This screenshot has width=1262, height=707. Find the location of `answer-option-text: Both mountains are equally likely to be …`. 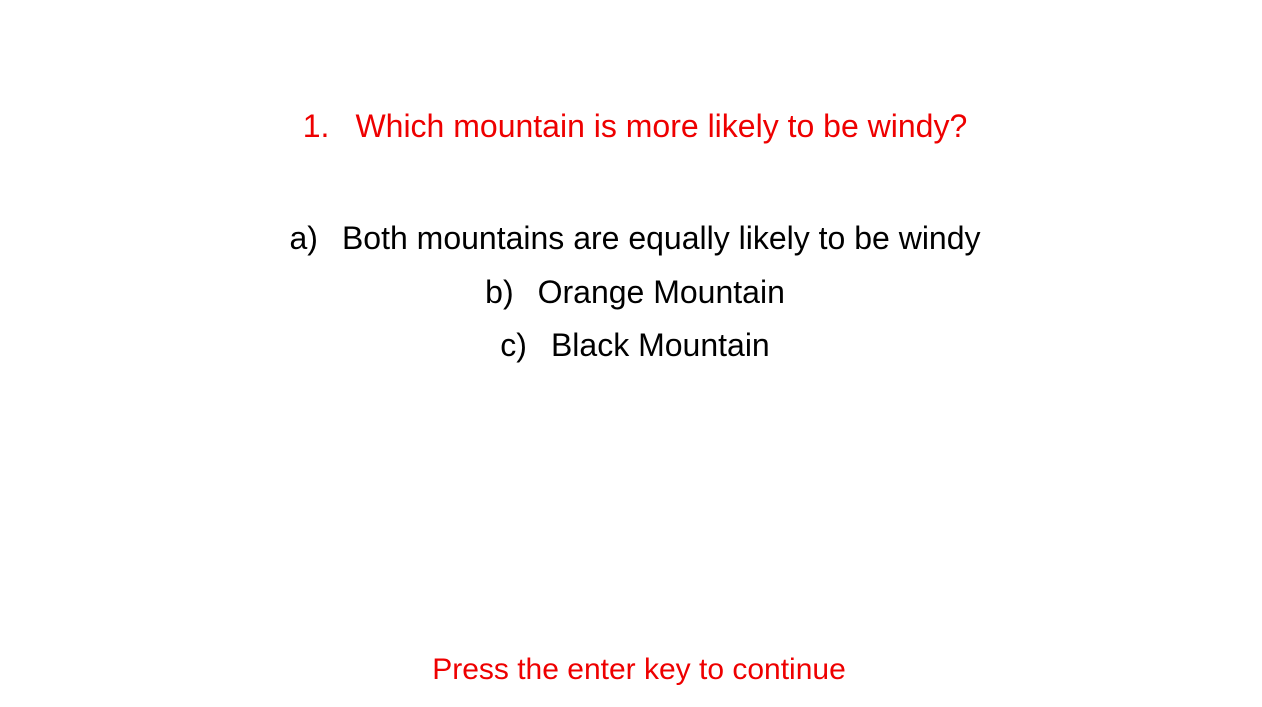

answer-option-text: Both mountains are equally likely to be … is located at coordinates (661, 238).